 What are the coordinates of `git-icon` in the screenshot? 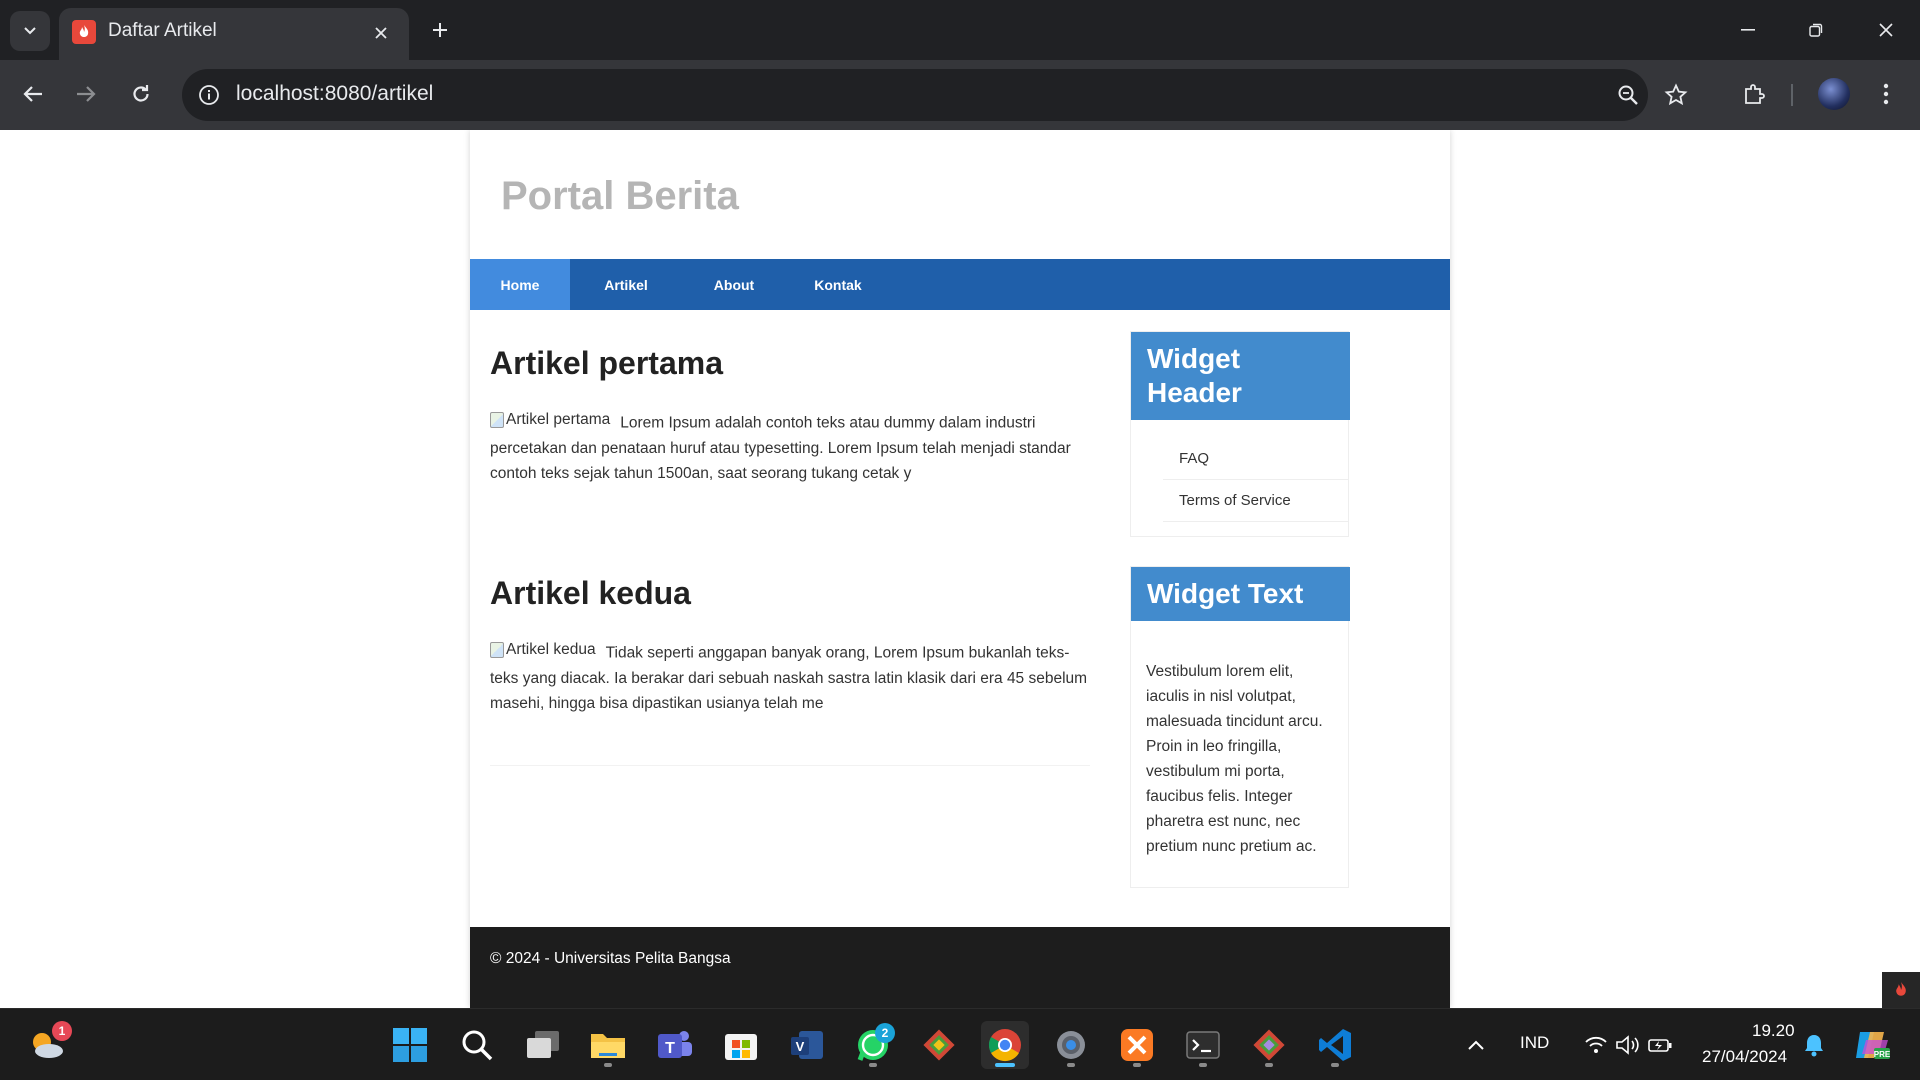 It's located at (939, 1045).